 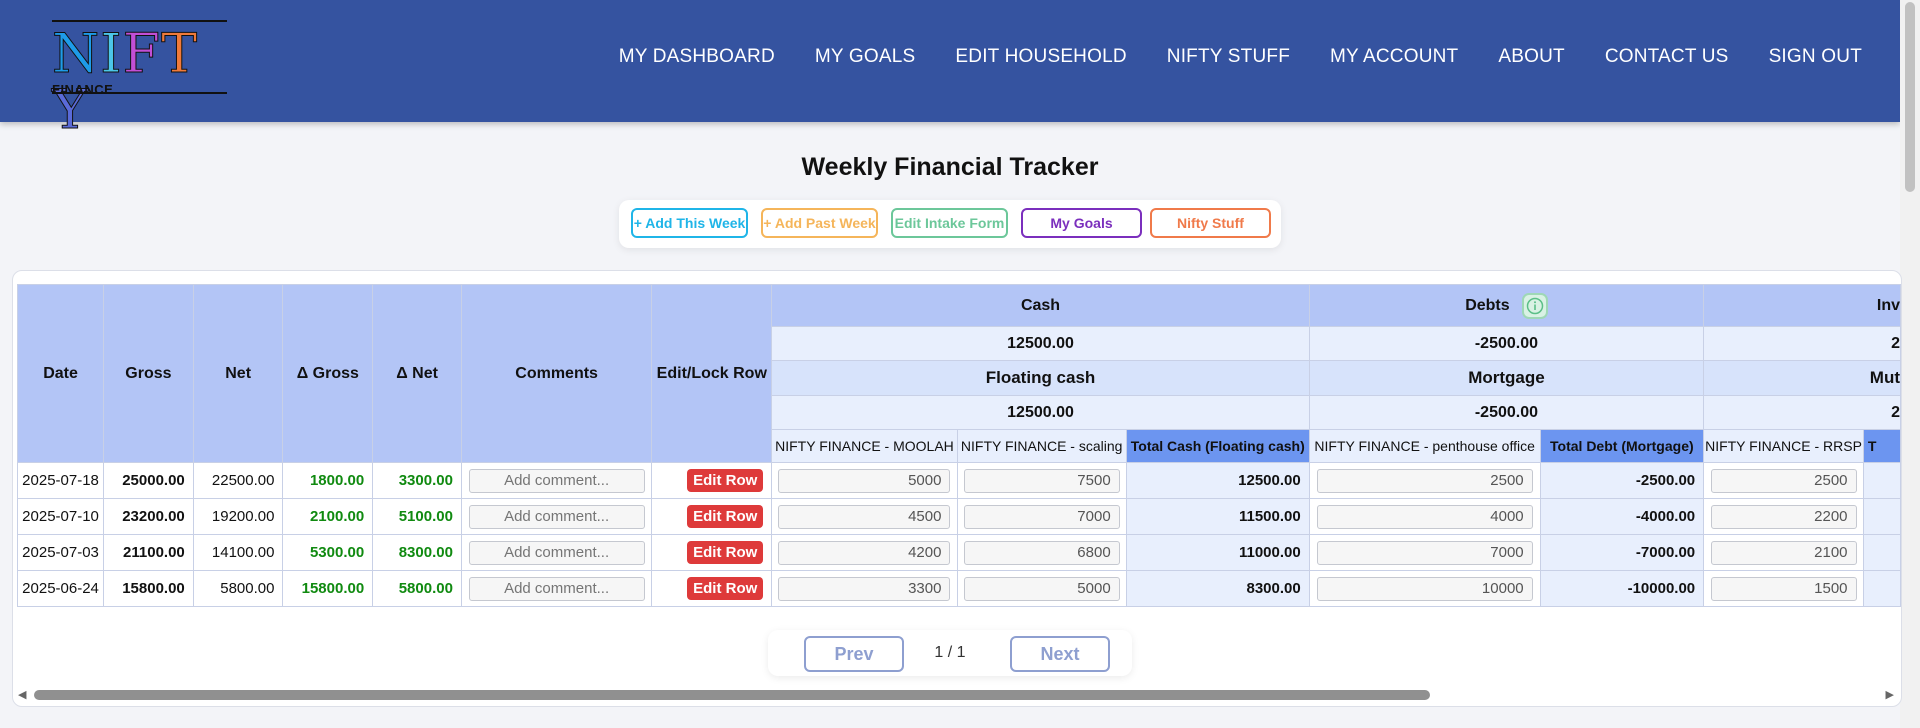 I want to click on header-gross: Gross, so click(x=148, y=373).